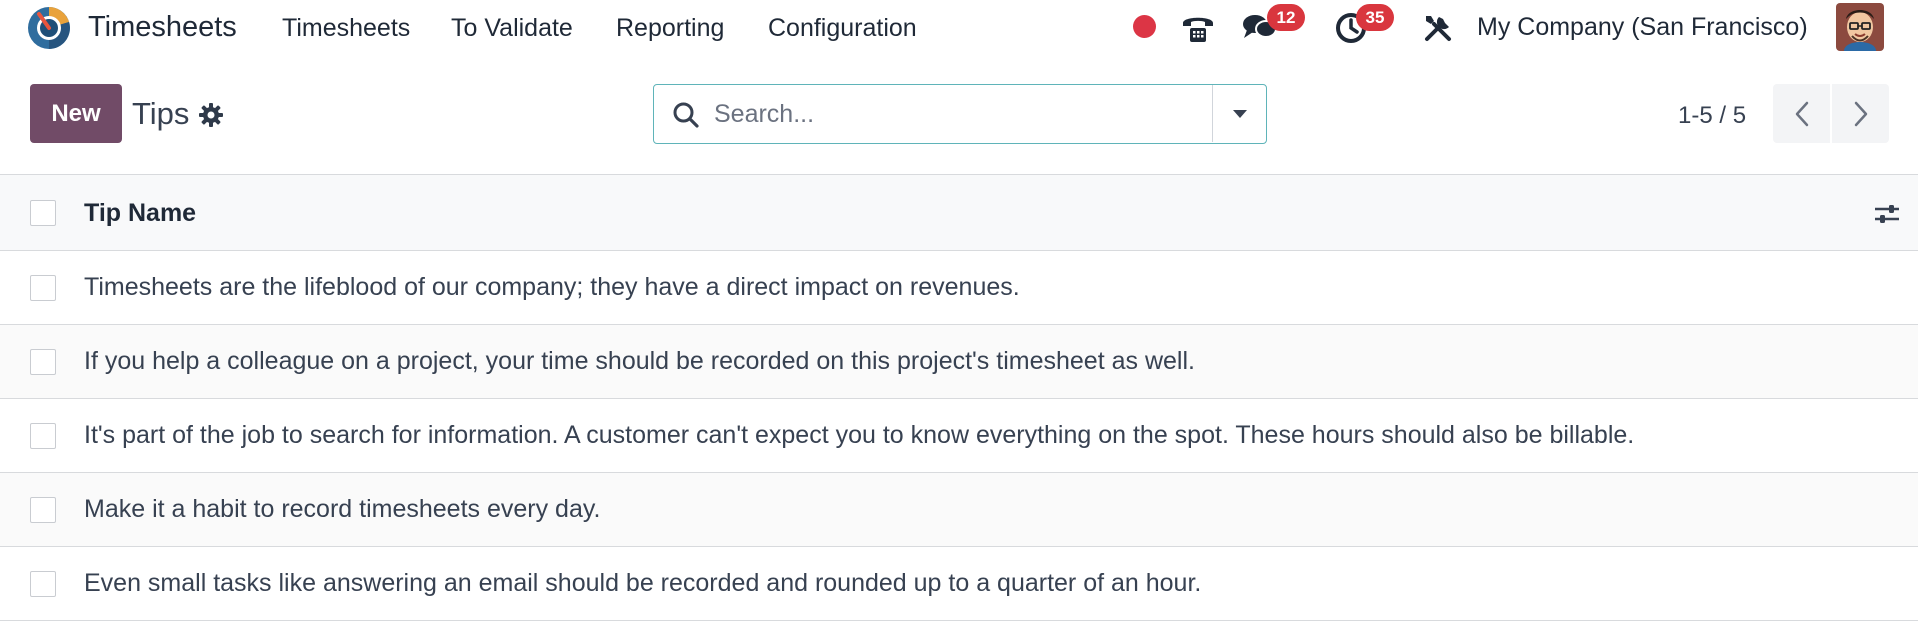  What do you see at coordinates (76, 113) in the screenshot?
I see `new-button: New` at bounding box center [76, 113].